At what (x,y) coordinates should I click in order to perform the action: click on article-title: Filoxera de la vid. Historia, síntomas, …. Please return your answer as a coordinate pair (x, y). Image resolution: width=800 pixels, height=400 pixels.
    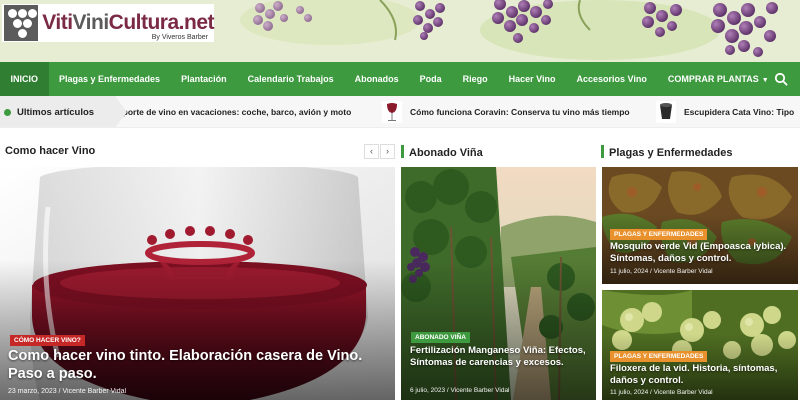
    Looking at the image, I should click on (701, 375).